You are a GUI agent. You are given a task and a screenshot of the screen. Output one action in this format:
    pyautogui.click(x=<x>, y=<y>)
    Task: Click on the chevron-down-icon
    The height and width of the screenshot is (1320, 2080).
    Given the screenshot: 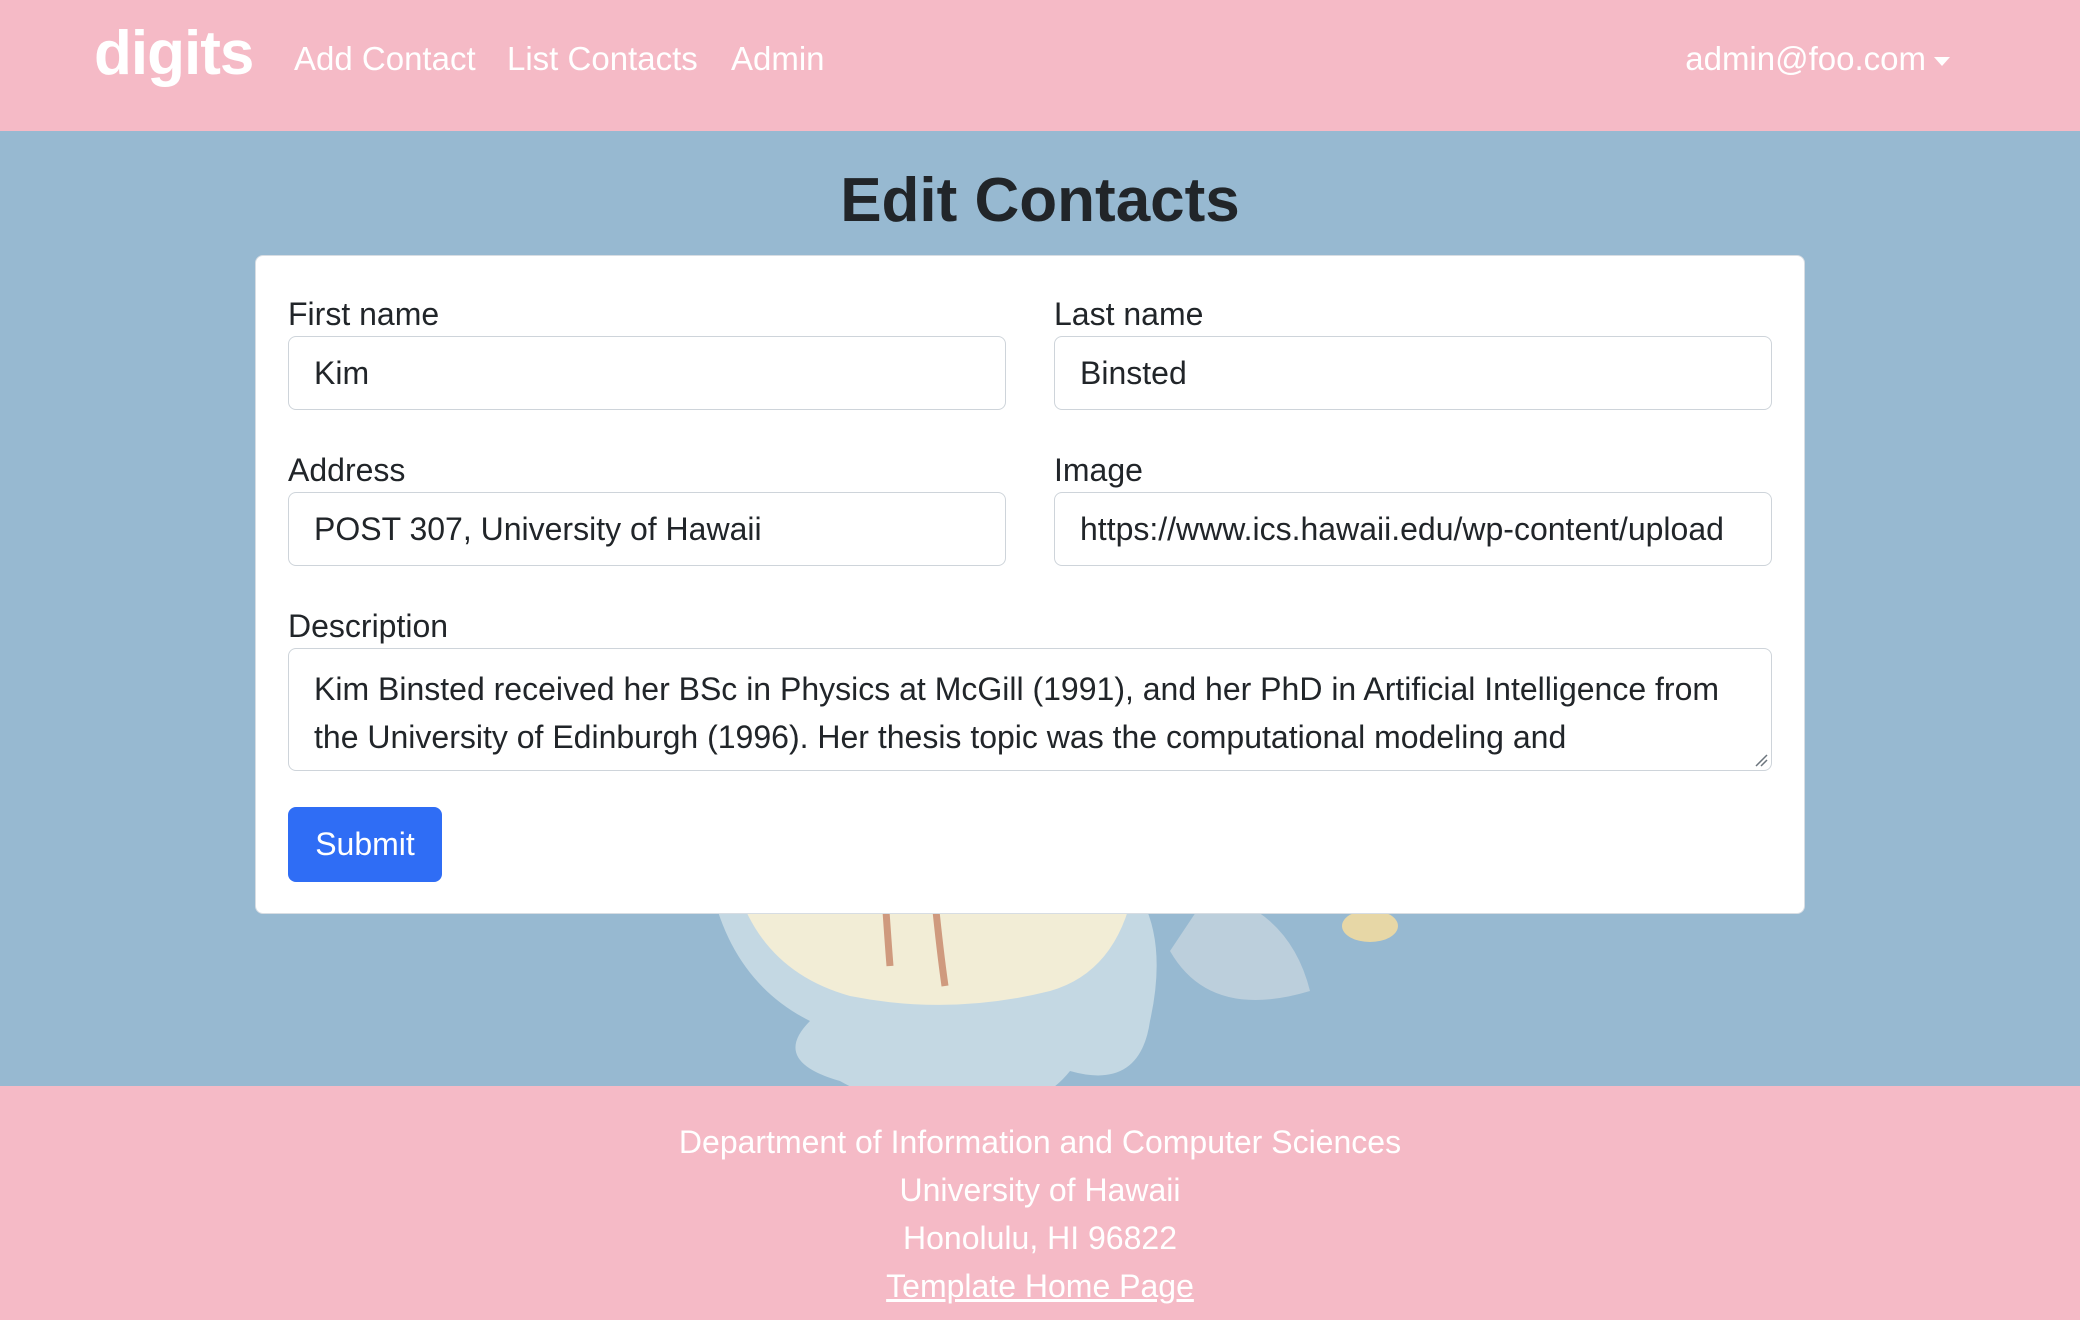 What is the action you would take?
    pyautogui.click(x=1942, y=61)
    